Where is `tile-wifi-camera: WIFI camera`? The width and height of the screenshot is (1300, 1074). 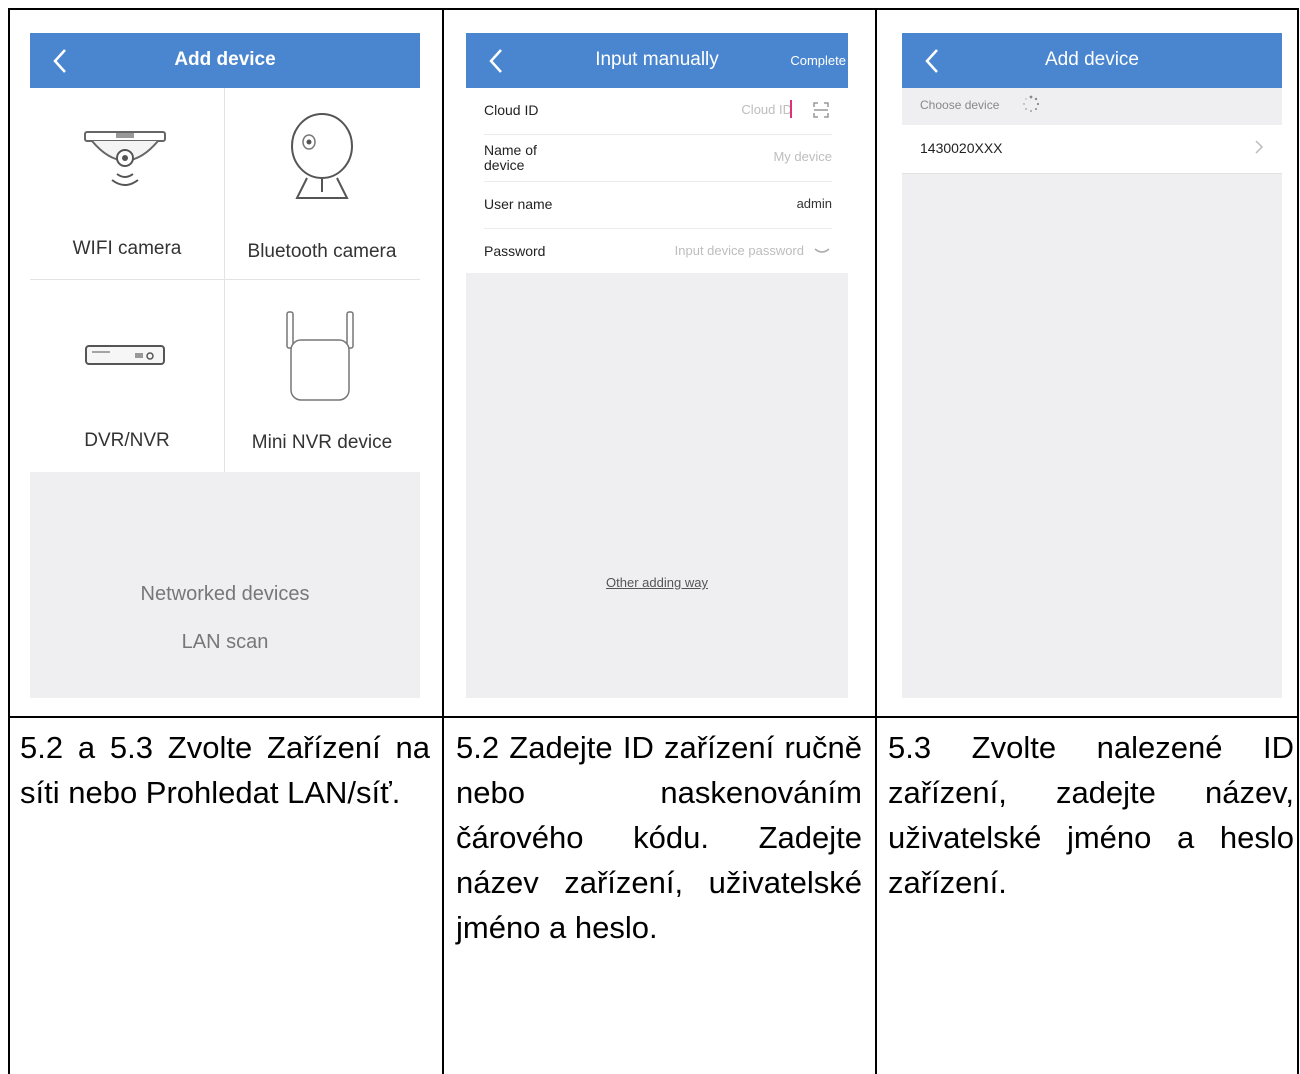
tile-wifi-camera: WIFI camera is located at coordinates (127, 183).